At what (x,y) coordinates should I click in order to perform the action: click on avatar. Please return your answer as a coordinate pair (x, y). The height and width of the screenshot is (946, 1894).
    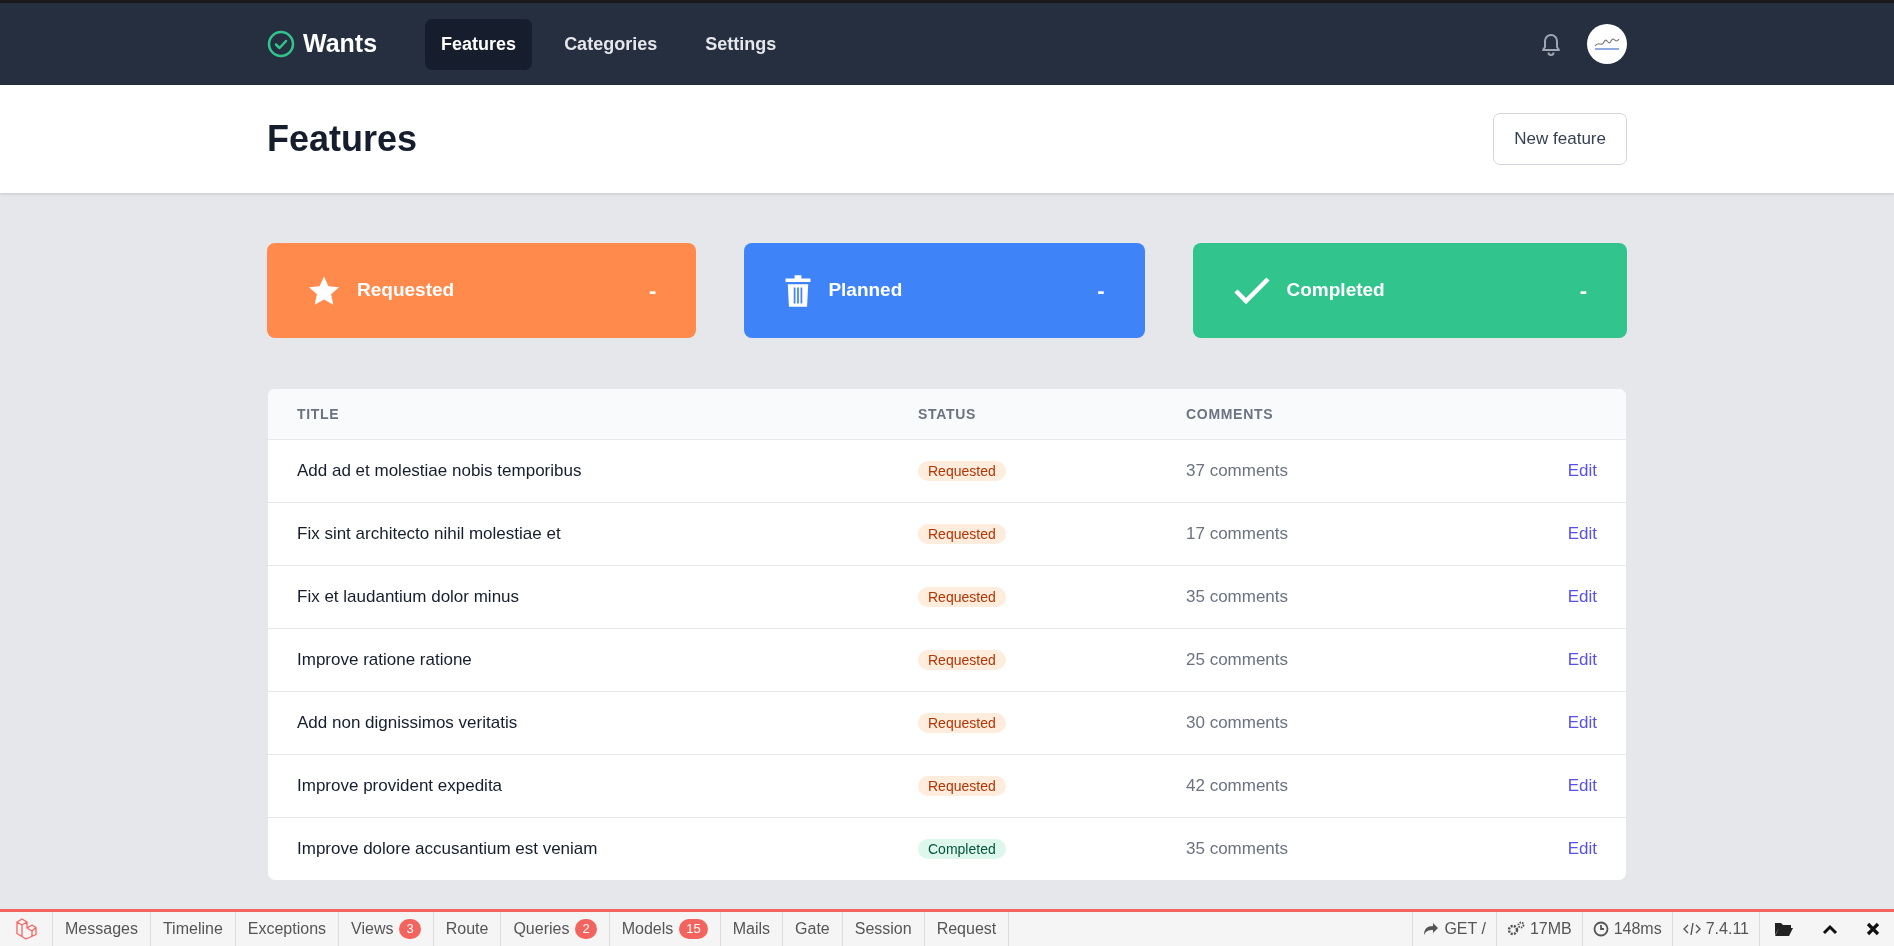
    Looking at the image, I should click on (1607, 44).